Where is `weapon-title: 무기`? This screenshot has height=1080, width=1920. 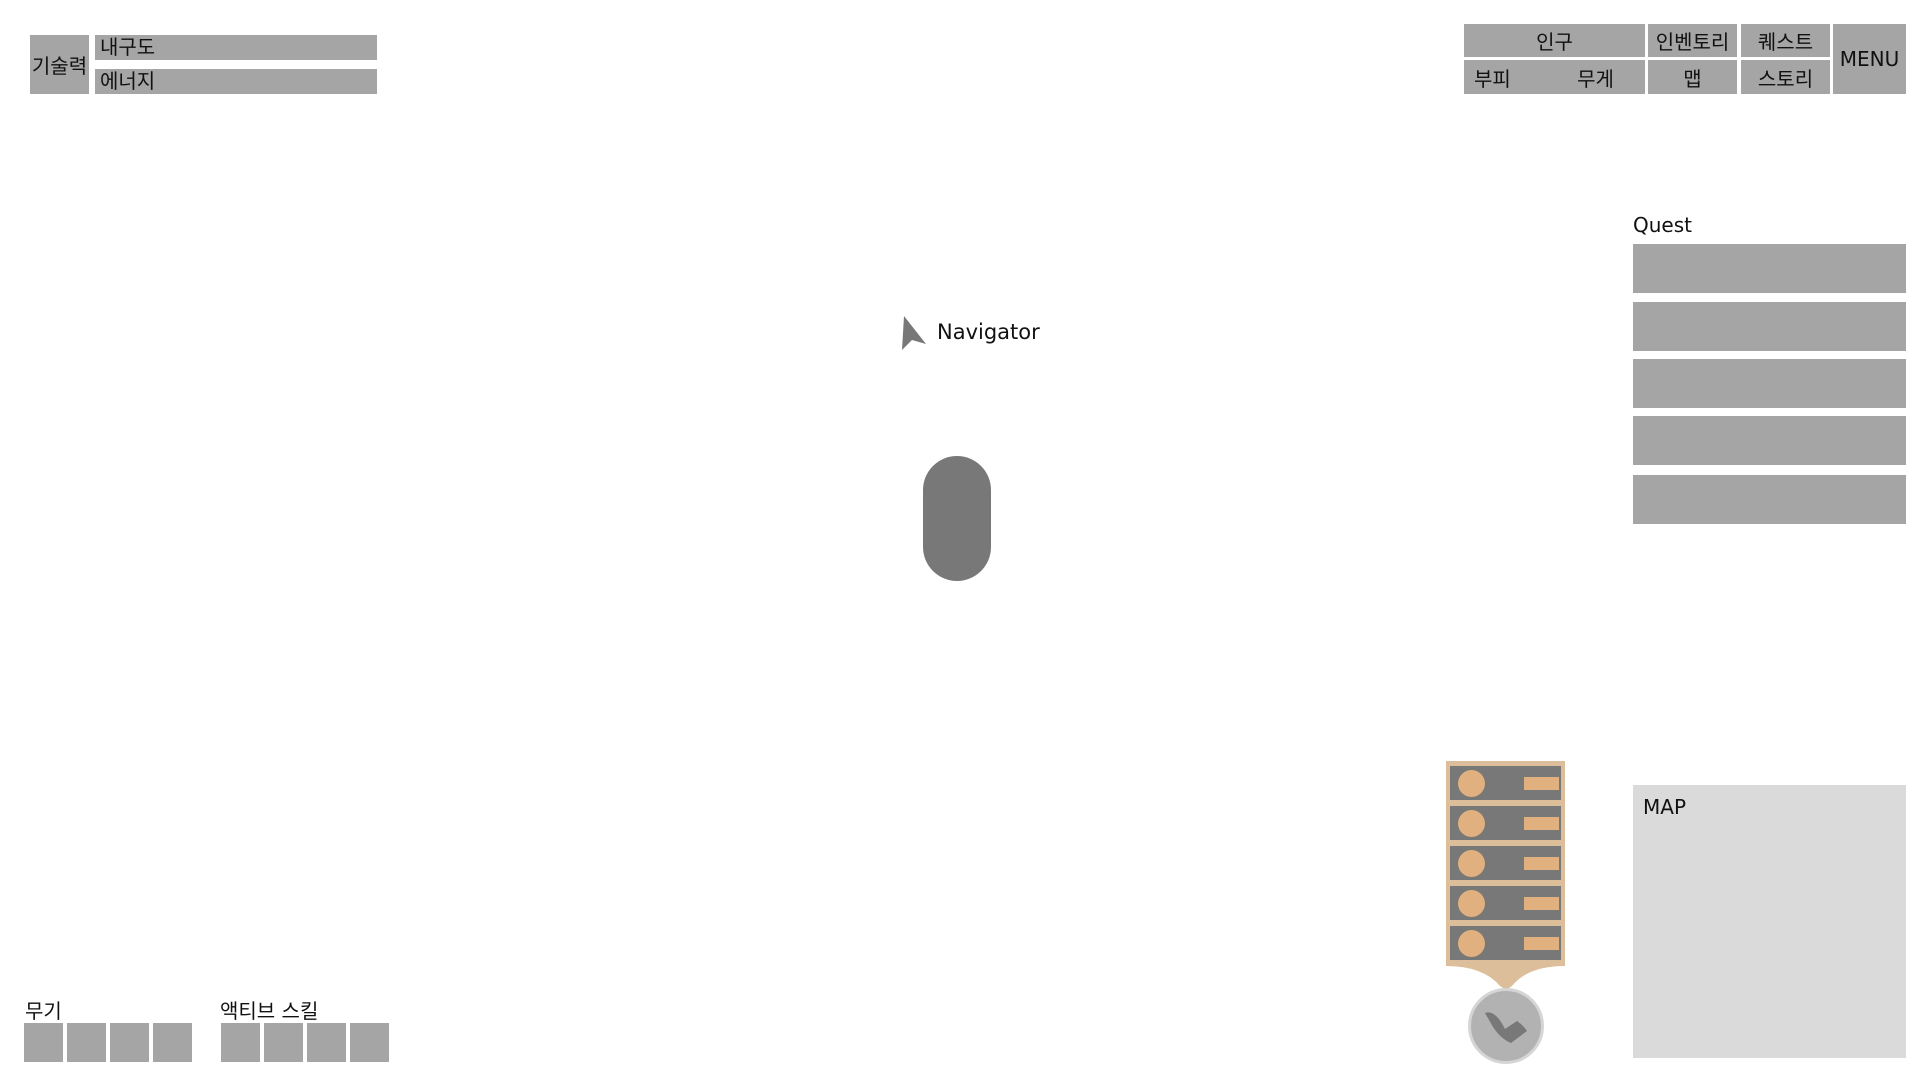 weapon-title: 무기 is located at coordinates (43, 1011).